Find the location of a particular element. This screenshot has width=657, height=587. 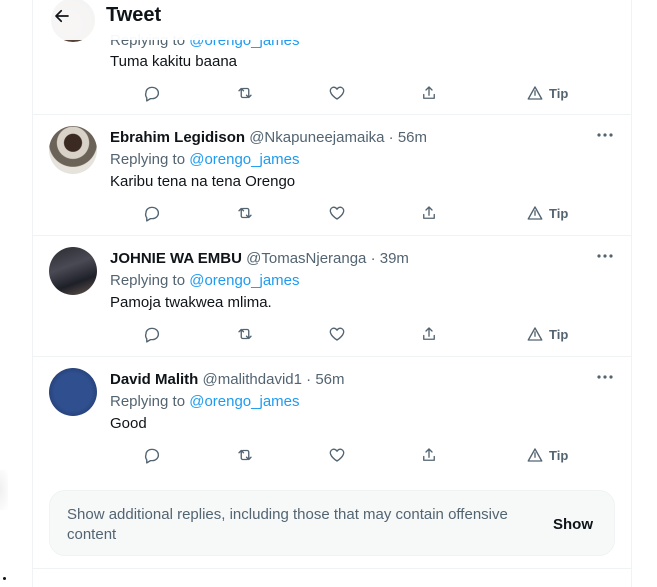

tweet-author: Ebrahim Legidison @Nkapuneejamaika · 56m is located at coordinates (268, 137).